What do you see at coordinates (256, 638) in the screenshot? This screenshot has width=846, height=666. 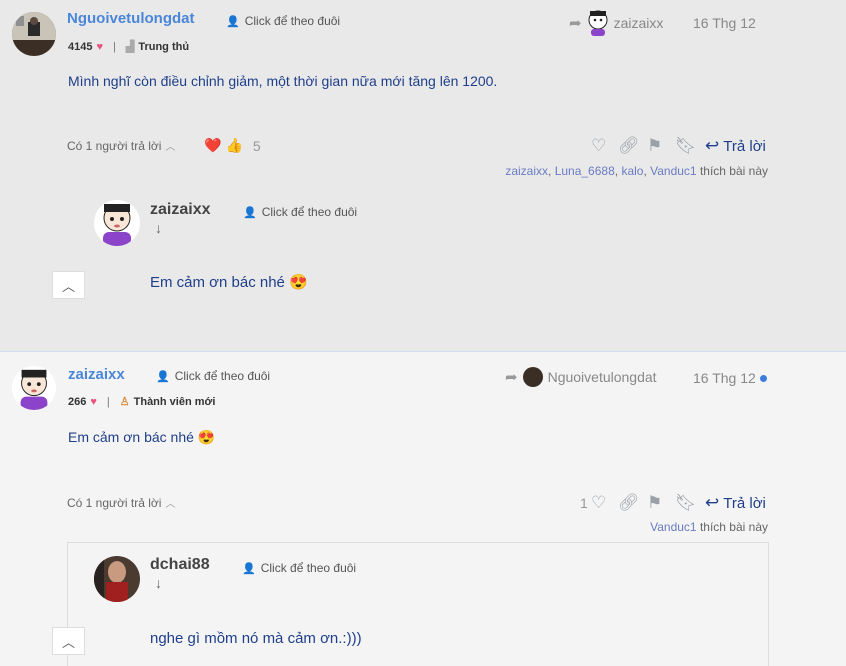 I see `nested-content: nghe gì mồm nó mà cảm ơn.:)))` at bounding box center [256, 638].